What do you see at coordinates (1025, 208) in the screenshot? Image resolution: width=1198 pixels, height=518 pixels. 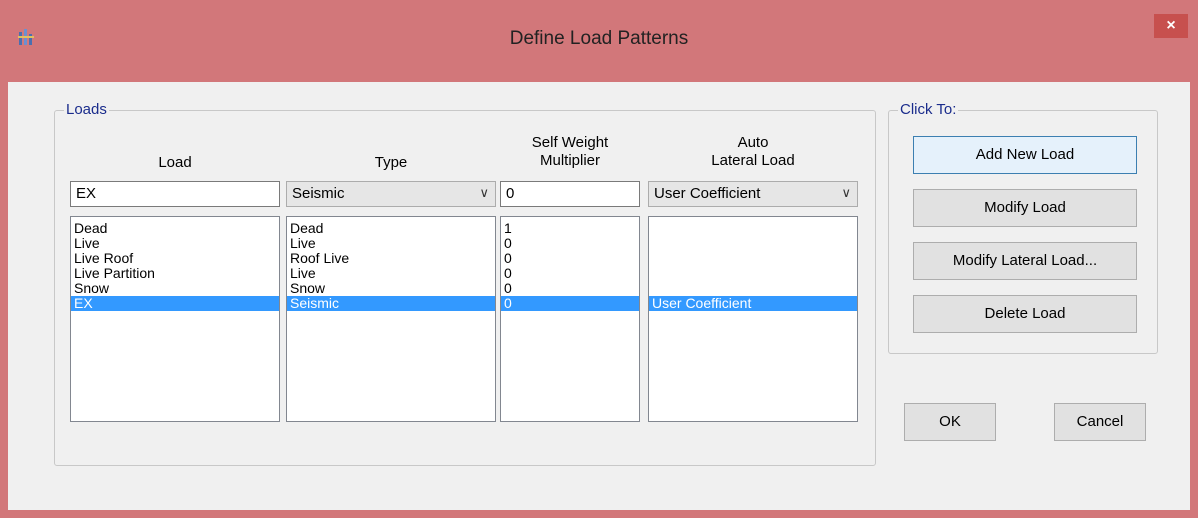 I see `modify-load-button: Modify Load` at bounding box center [1025, 208].